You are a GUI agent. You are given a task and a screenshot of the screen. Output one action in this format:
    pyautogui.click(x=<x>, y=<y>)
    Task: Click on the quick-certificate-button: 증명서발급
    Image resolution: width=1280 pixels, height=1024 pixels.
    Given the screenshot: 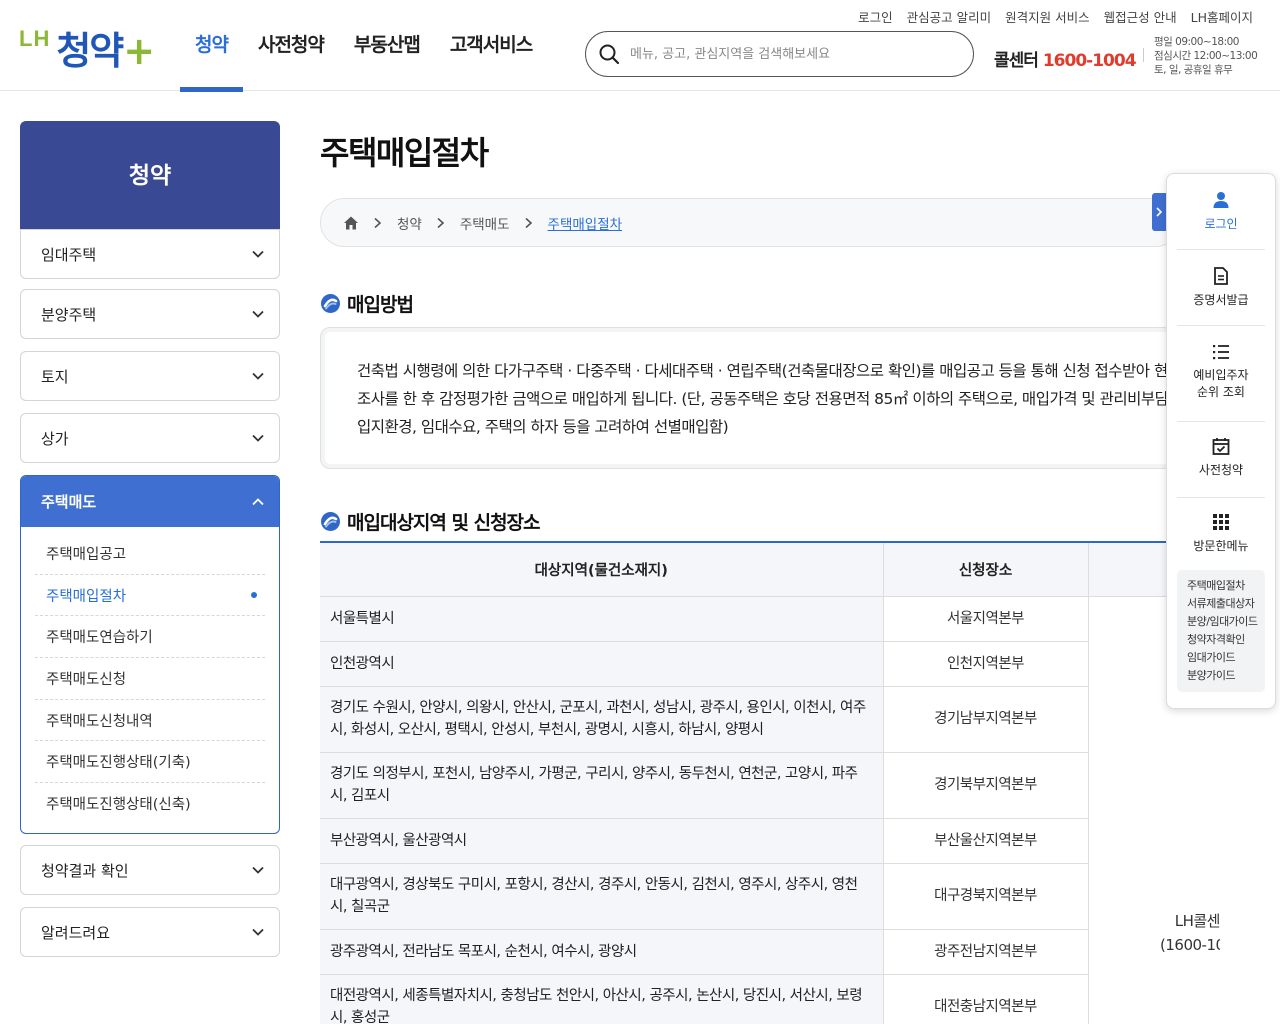 What is the action you would take?
    pyautogui.click(x=1221, y=296)
    